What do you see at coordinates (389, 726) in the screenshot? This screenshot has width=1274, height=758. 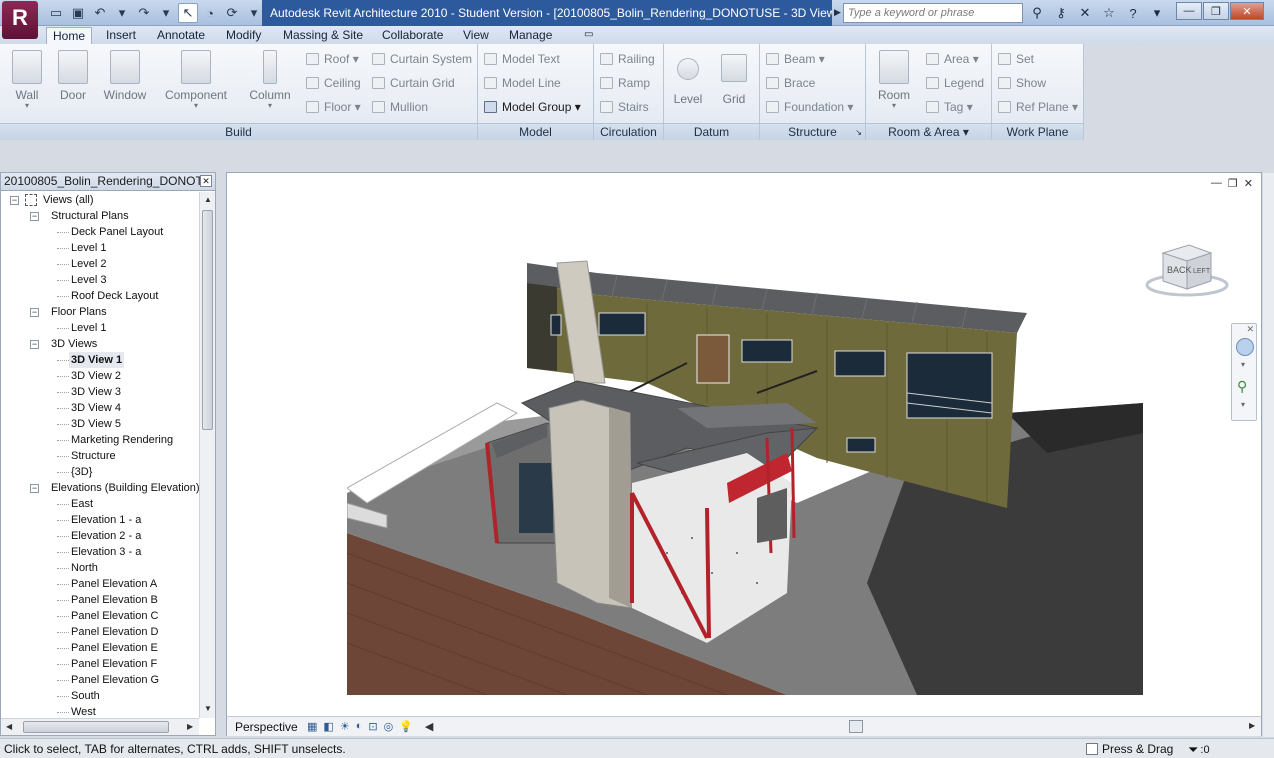 I see `temporary-hide-icon: ◎` at bounding box center [389, 726].